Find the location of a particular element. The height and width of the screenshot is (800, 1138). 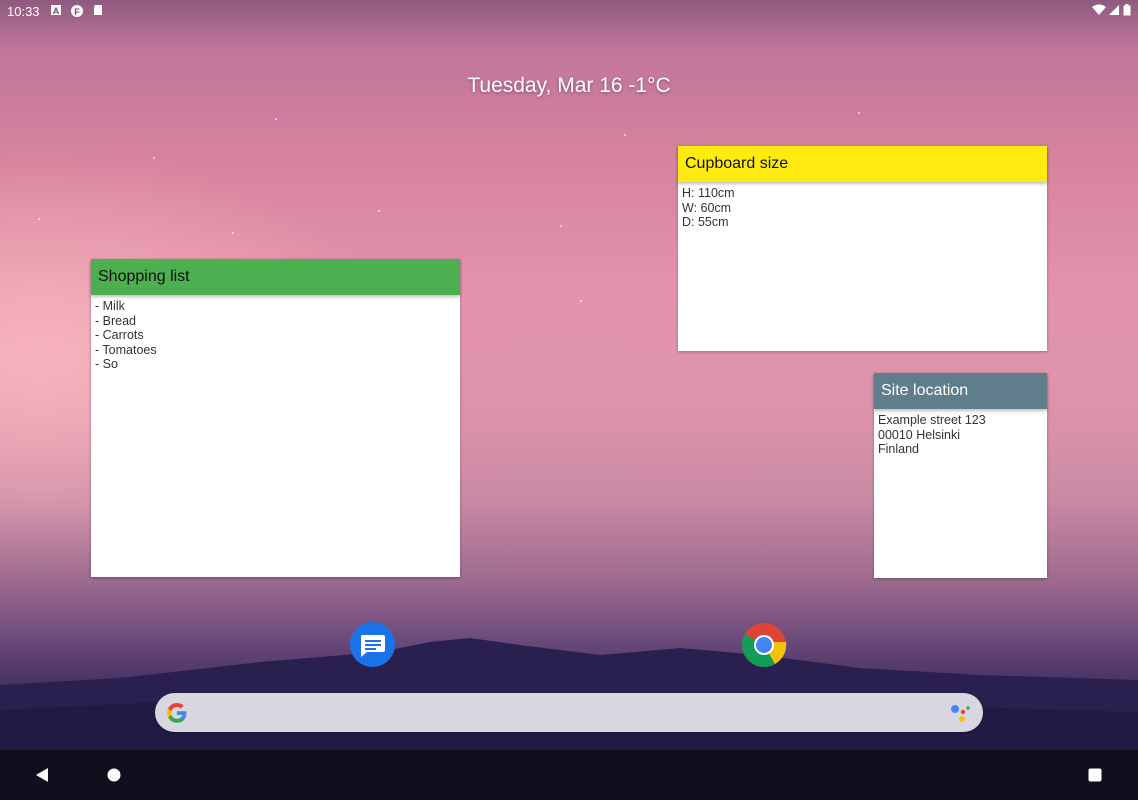

note-title: Shopping list is located at coordinates (275, 277).